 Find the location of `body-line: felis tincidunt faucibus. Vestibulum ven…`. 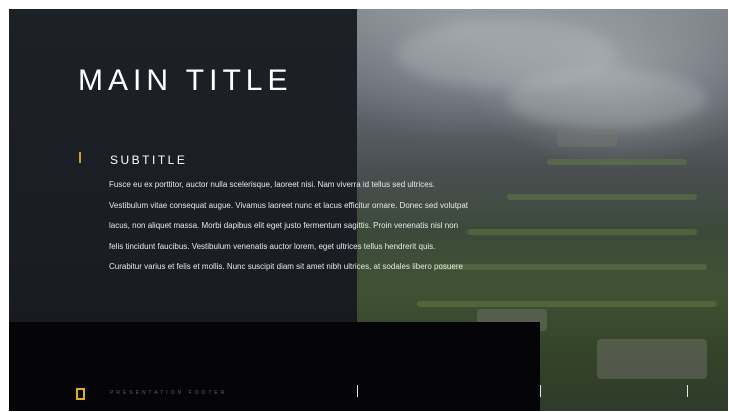

body-line: felis tincidunt faucibus. Vestibulum ven… is located at coordinates (272, 246).